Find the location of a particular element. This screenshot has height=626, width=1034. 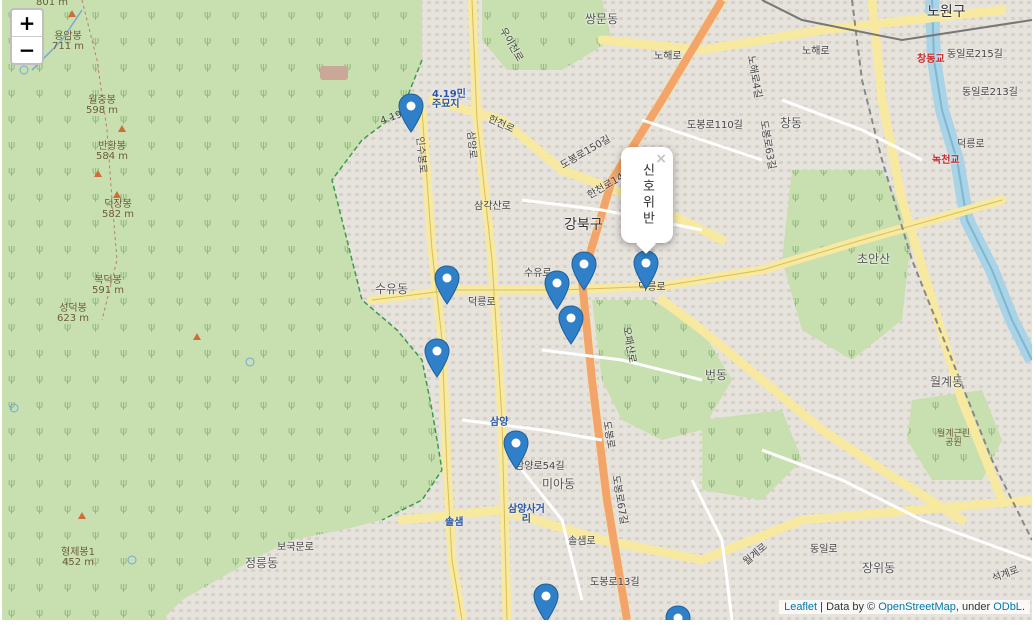

label-samyang: 삼양 is located at coordinates (499, 422).